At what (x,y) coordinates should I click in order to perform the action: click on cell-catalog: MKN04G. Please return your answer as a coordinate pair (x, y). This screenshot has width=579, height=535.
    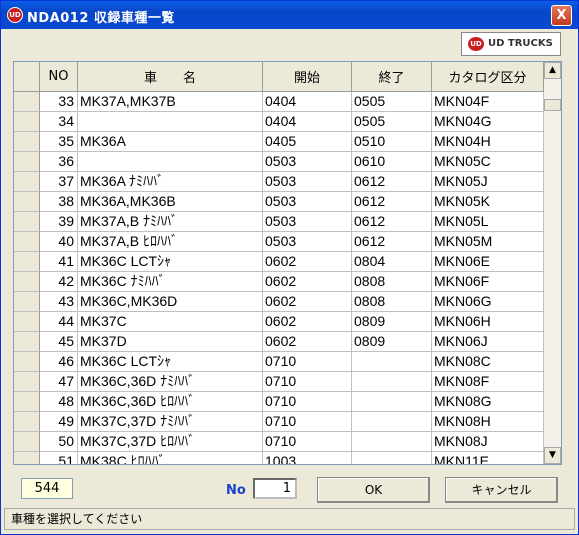
    Looking at the image, I should click on (488, 122).